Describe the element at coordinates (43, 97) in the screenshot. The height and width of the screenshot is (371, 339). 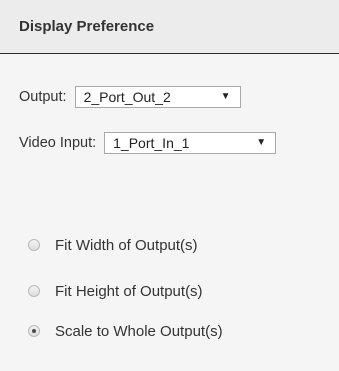
I see `output-label: Output:` at that location.